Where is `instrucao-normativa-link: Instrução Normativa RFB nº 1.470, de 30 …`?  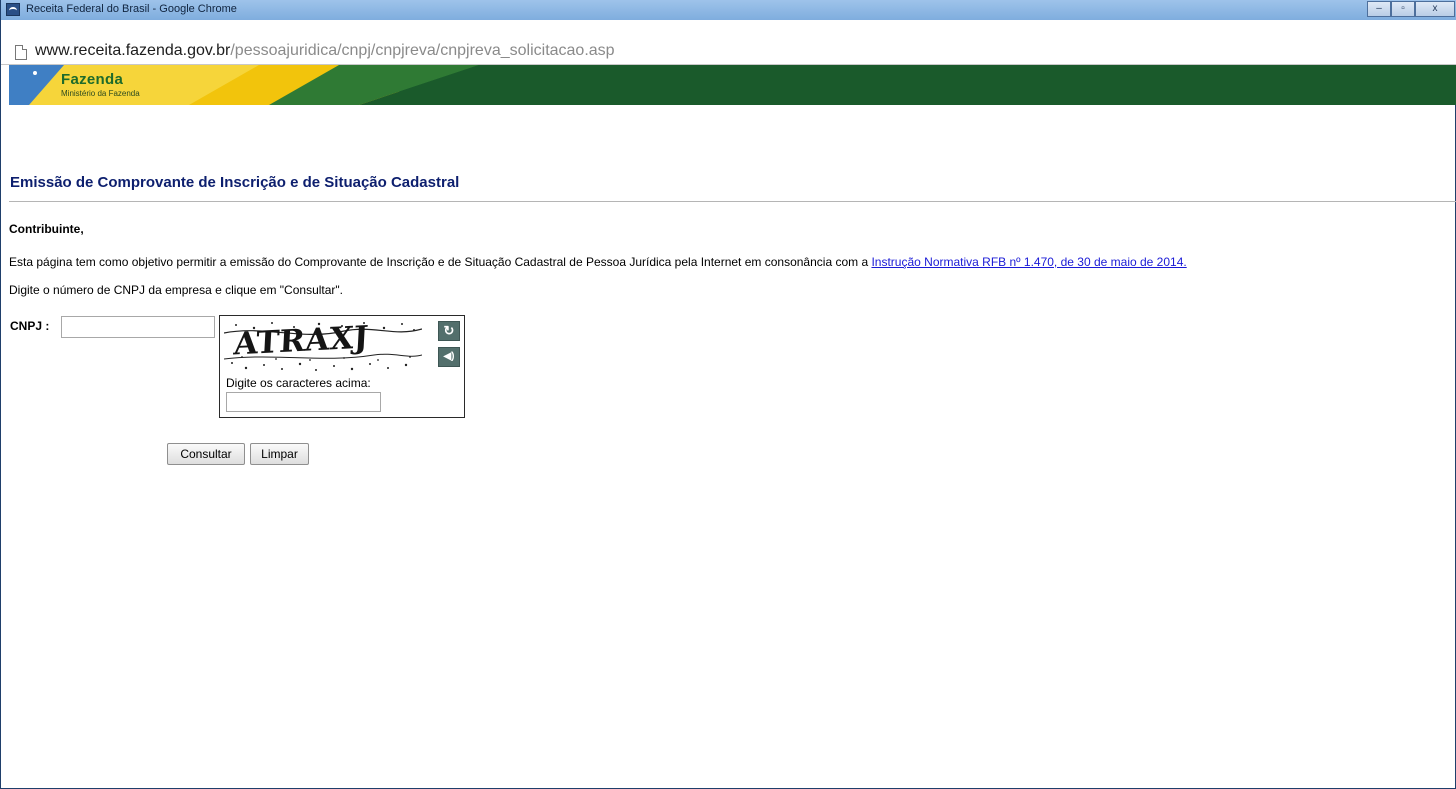
instrucao-normativa-link: Instrução Normativa RFB nº 1.470, de 30 … is located at coordinates (1028, 262).